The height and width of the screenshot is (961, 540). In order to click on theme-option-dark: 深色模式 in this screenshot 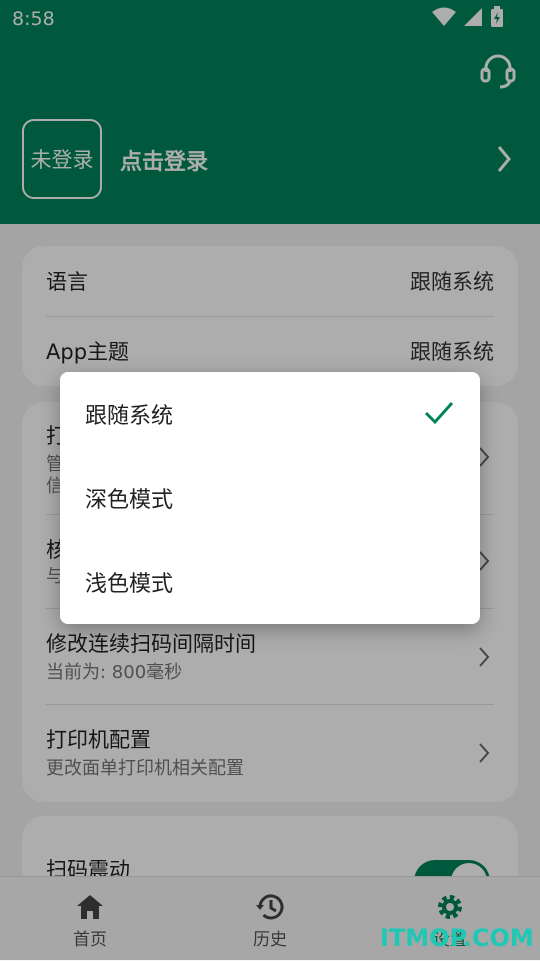, I will do `click(270, 498)`.